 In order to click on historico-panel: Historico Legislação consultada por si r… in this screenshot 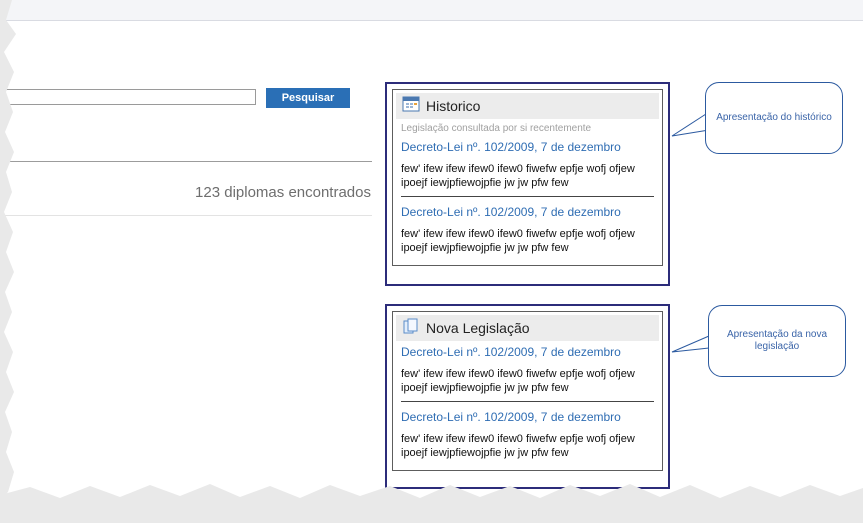, I will do `click(527, 184)`.